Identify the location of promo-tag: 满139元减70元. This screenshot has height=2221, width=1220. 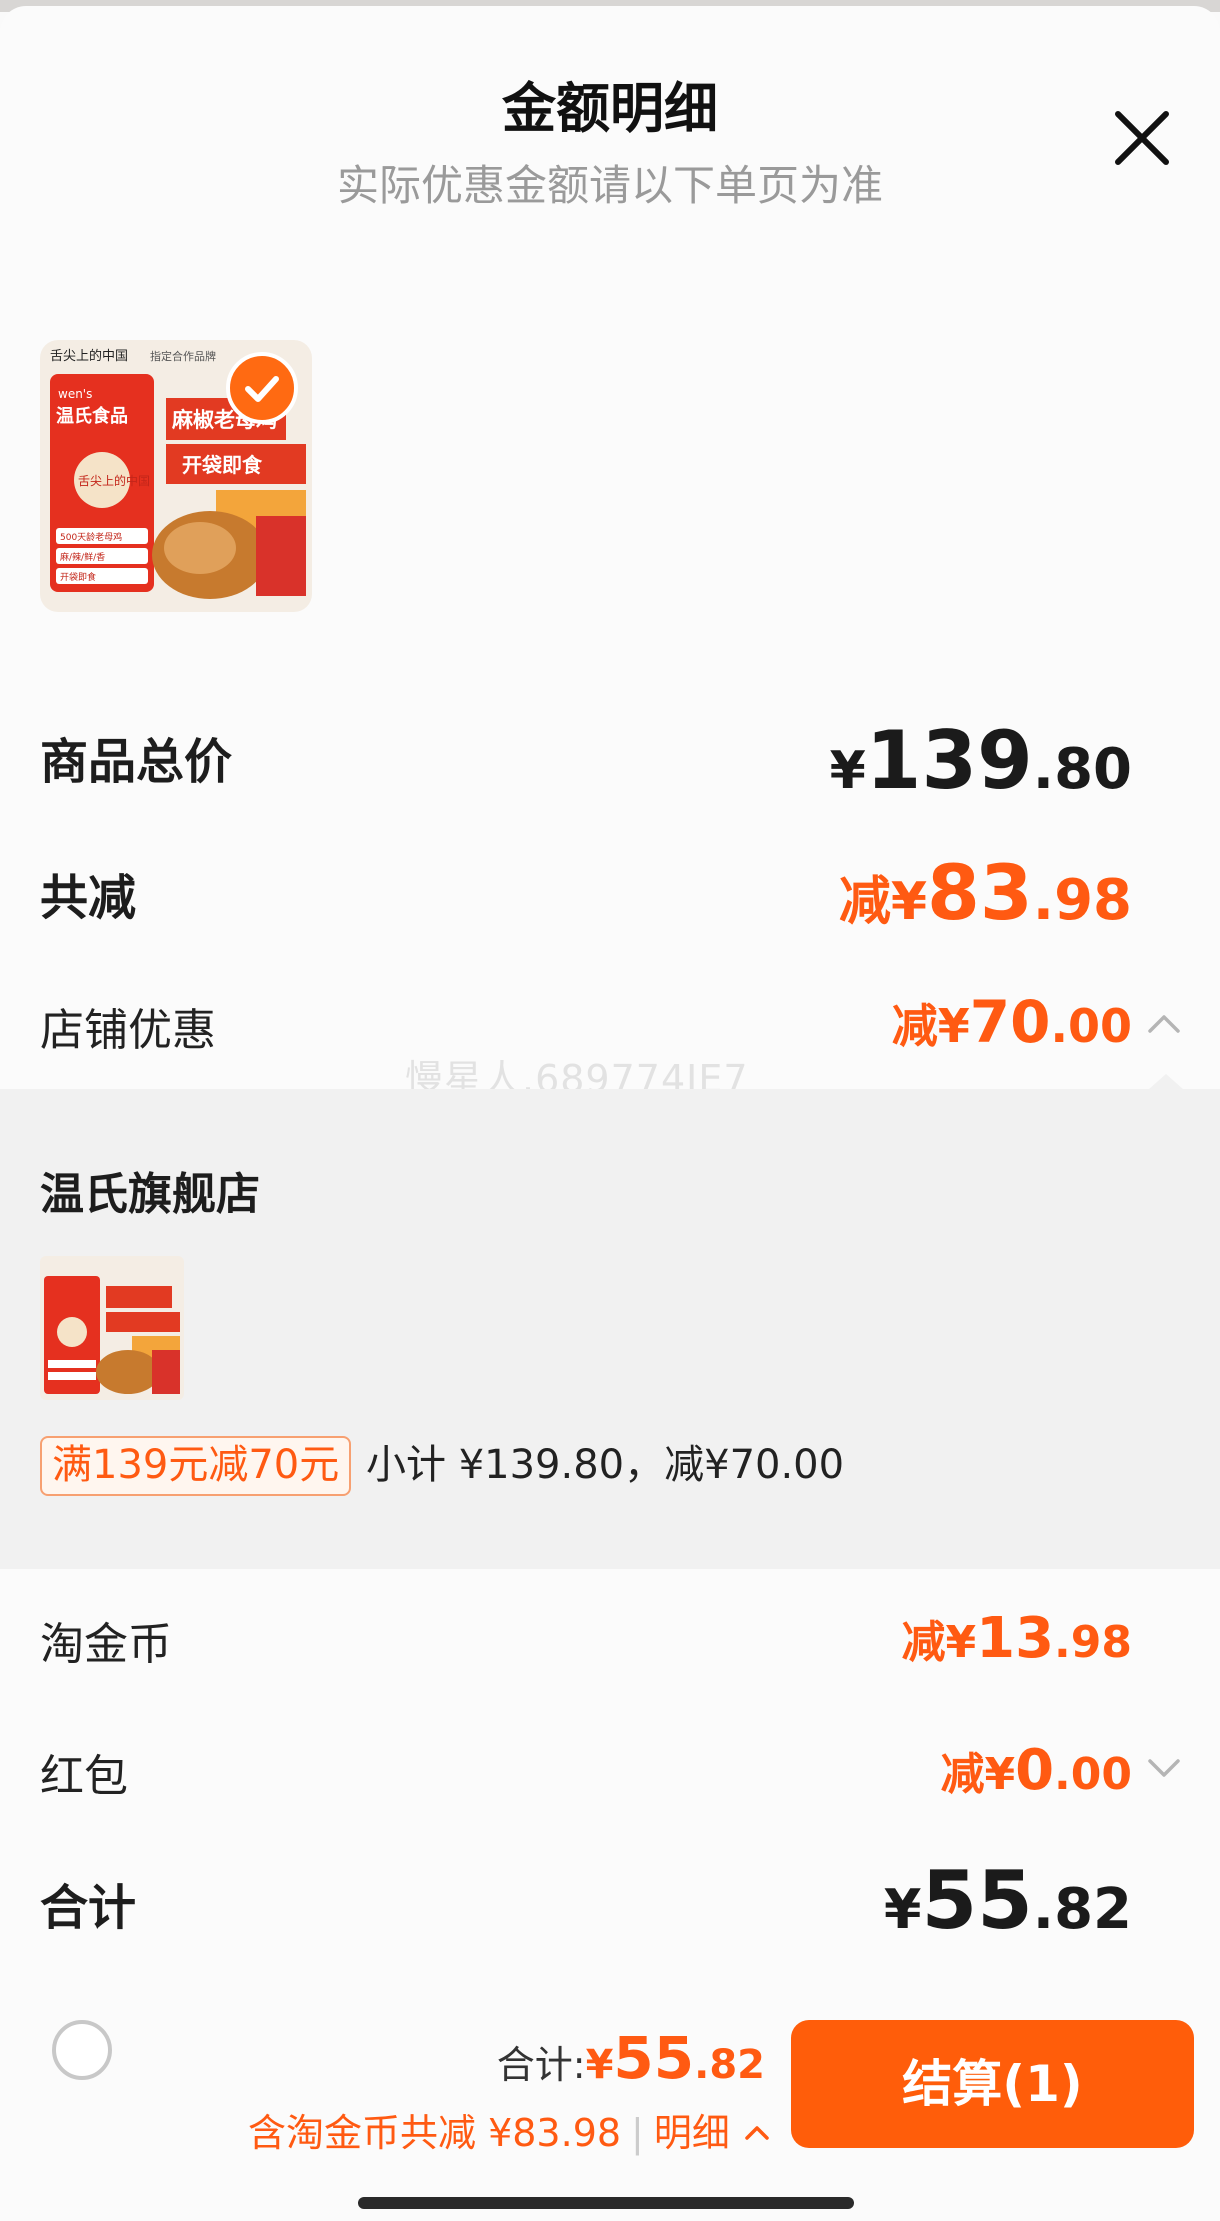
(196, 1466).